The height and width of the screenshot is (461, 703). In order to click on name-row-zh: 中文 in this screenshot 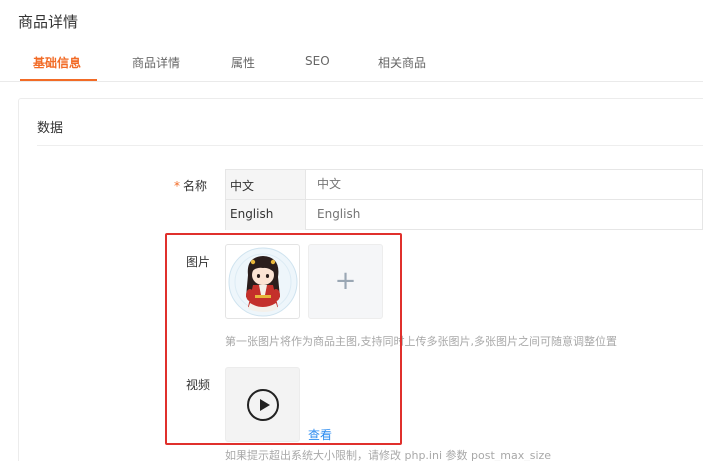, I will do `click(464, 185)`.